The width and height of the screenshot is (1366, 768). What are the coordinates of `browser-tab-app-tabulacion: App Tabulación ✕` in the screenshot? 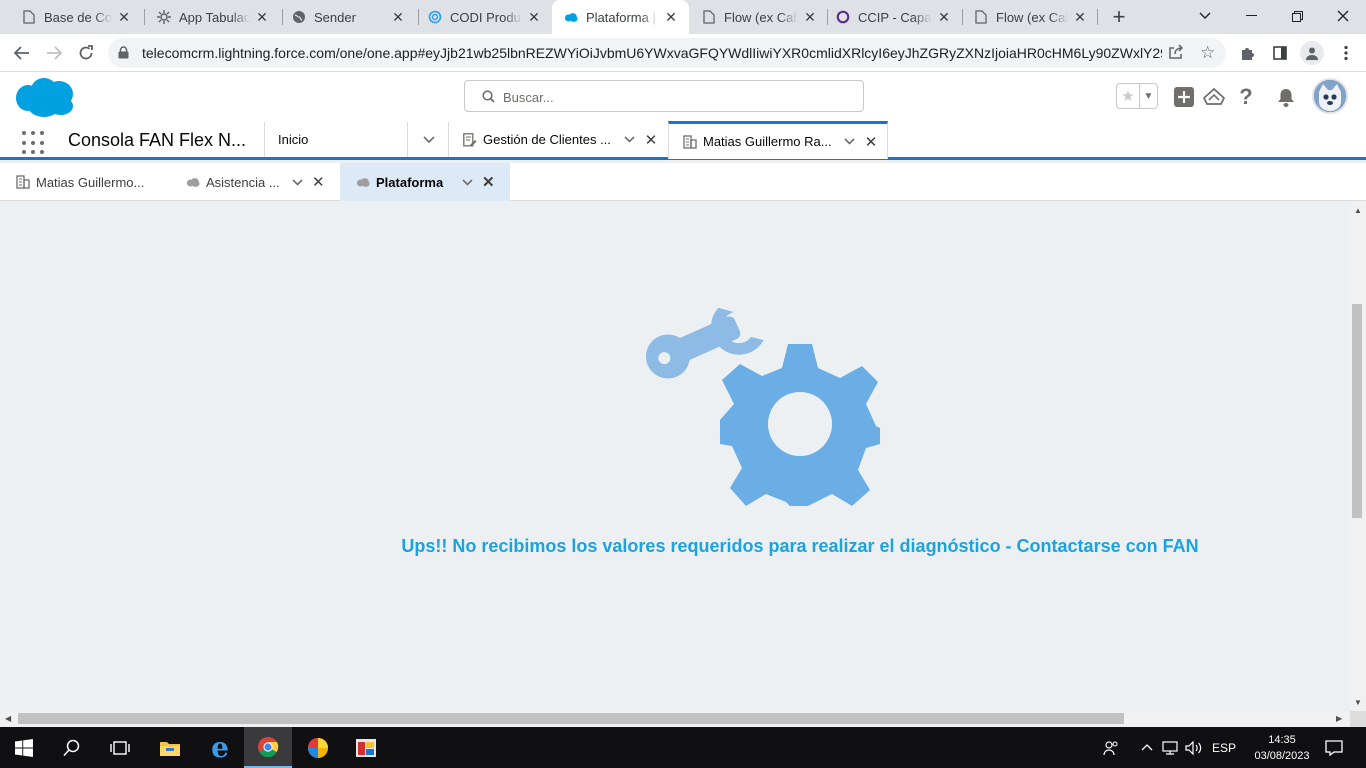 It's located at (207, 17).